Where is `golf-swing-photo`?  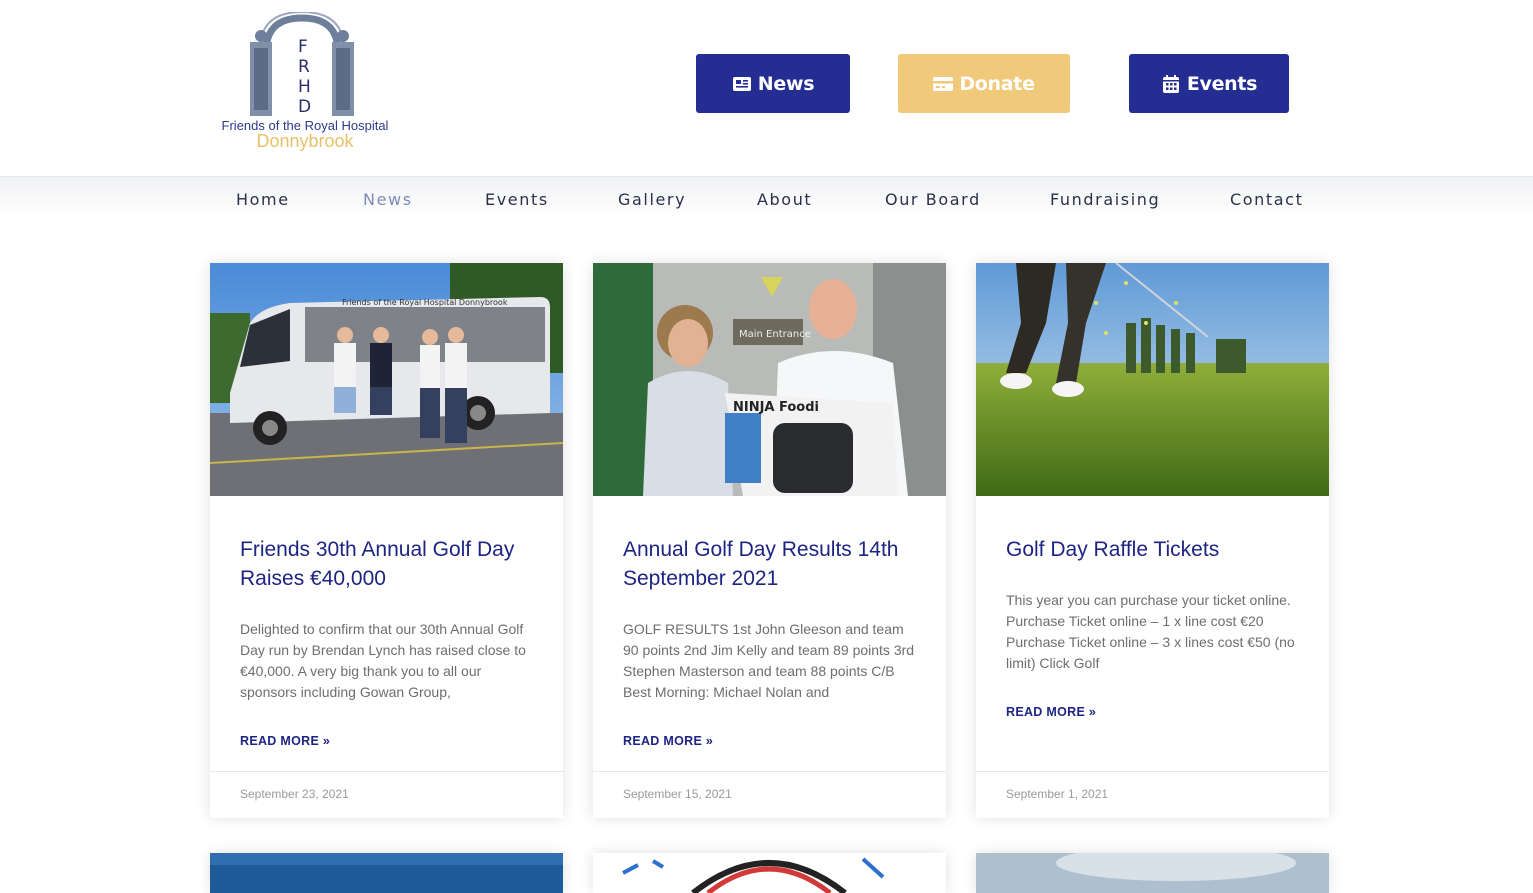 golf-swing-photo is located at coordinates (1152, 379).